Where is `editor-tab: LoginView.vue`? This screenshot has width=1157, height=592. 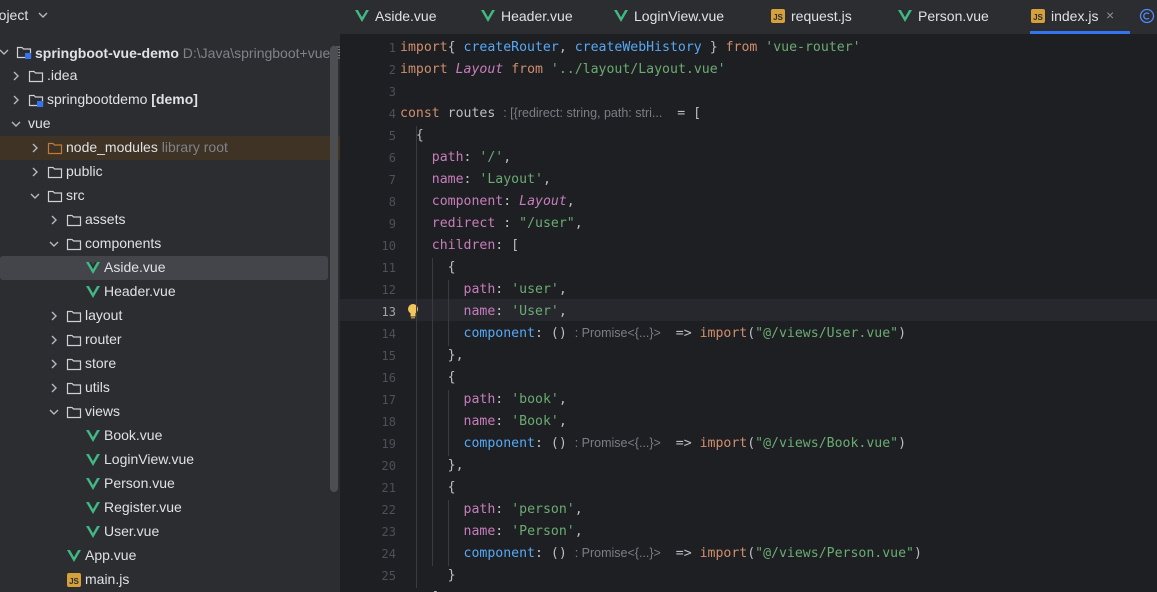
editor-tab: LoginView.vue is located at coordinates (689, 17).